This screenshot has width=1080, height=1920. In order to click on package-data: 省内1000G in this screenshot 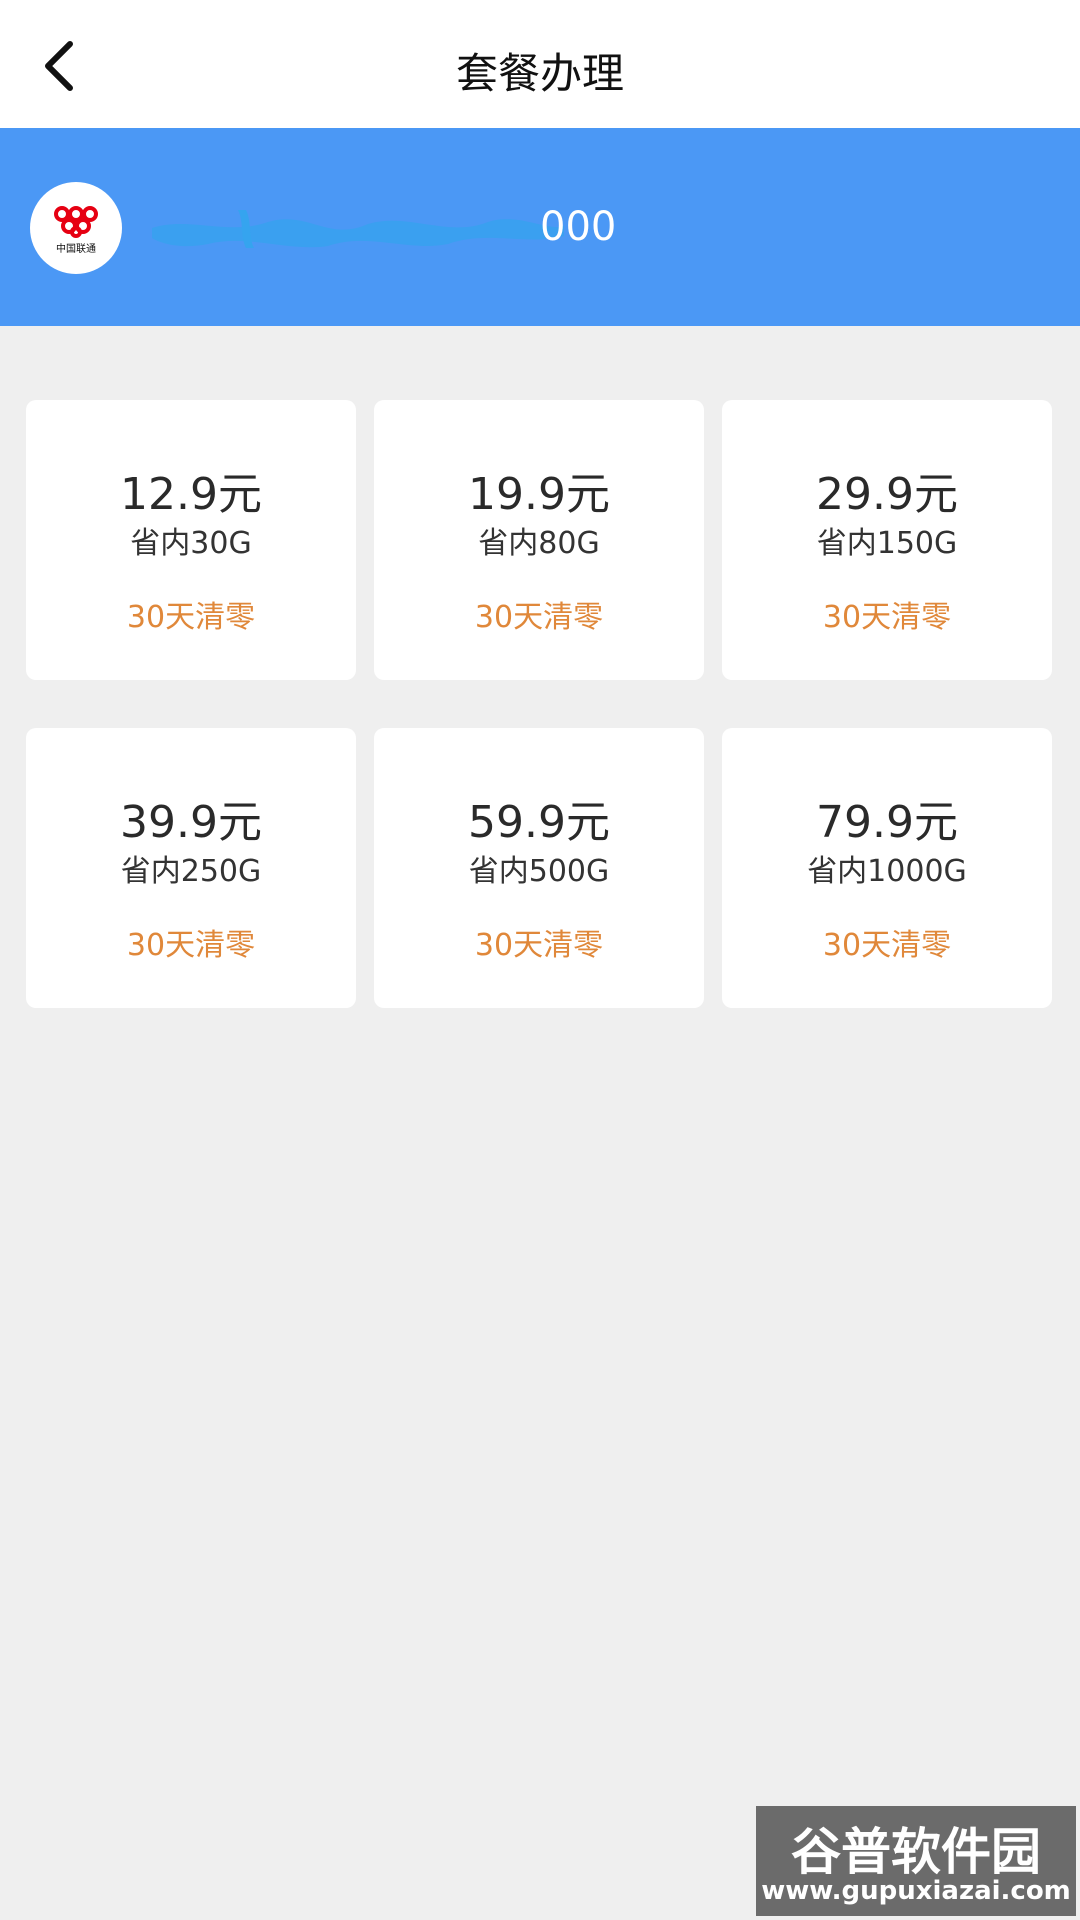, I will do `click(887, 871)`.